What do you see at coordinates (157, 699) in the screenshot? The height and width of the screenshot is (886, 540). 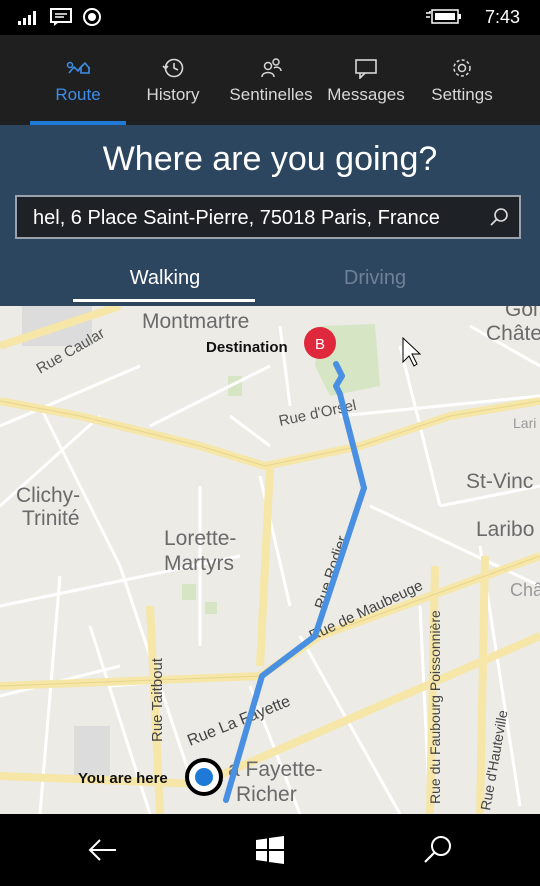 I see `map-label-rue-taitbout: Rue Taitbout` at bounding box center [157, 699].